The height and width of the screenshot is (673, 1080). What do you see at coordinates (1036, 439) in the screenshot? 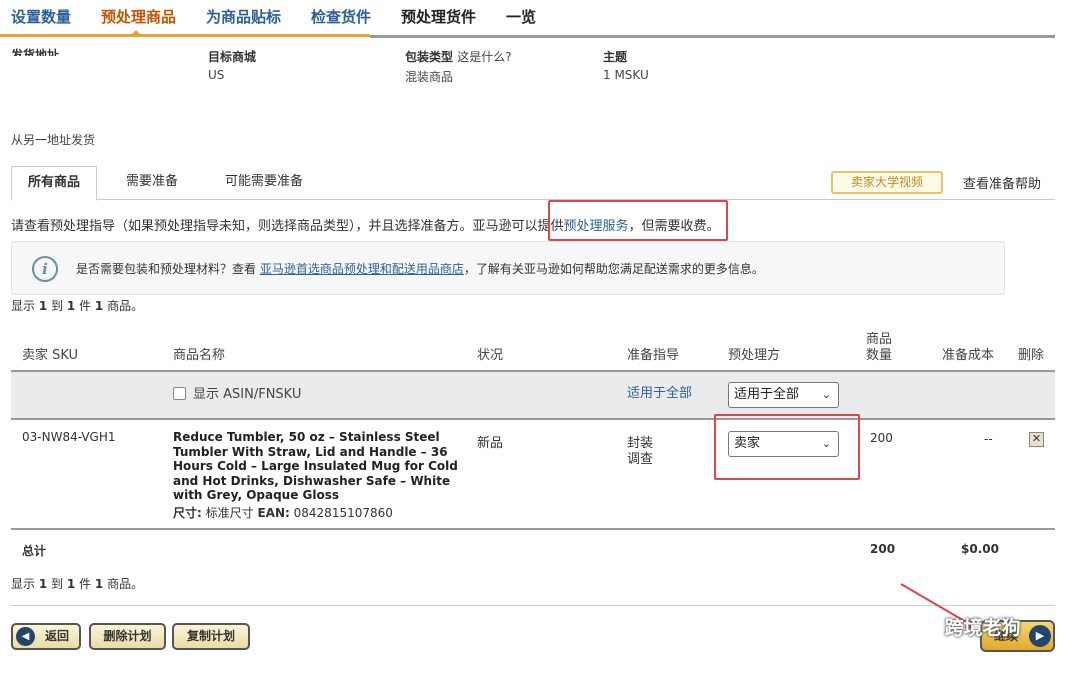
I see `delete-row-icon: ✕` at bounding box center [1036, 439].